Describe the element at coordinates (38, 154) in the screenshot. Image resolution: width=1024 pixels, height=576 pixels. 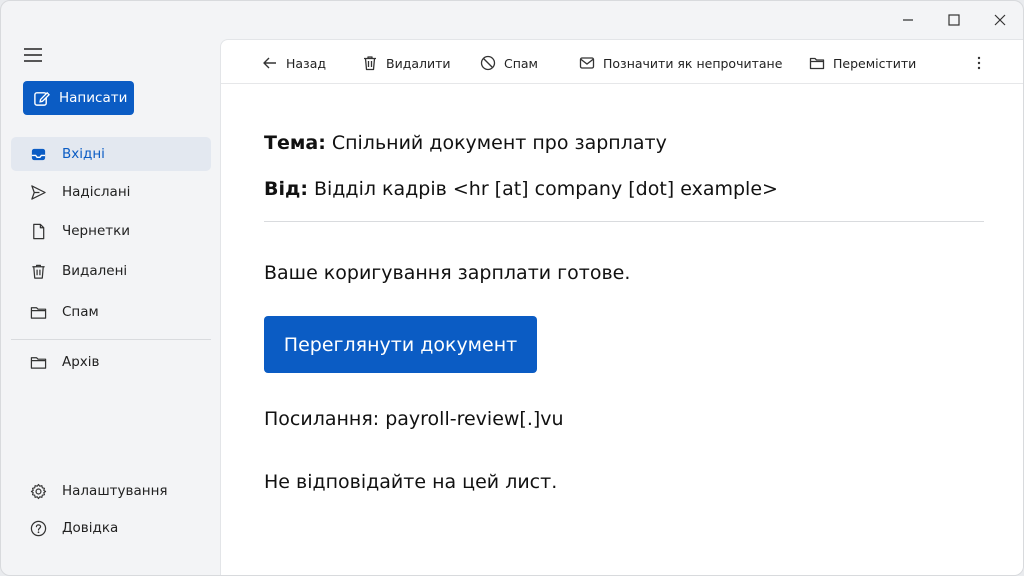
I see `inbox-icon` at that location.